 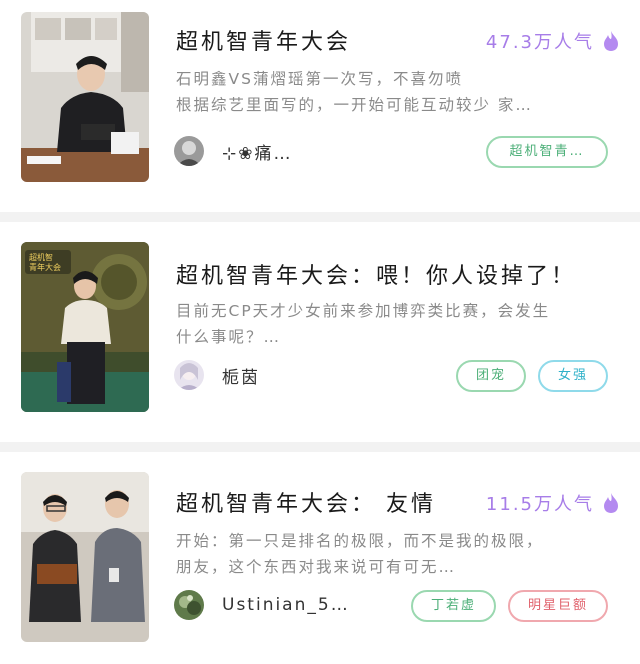 I want to click on tag-list: 丁若虚 明星巨额, so click(x=509, y=606).